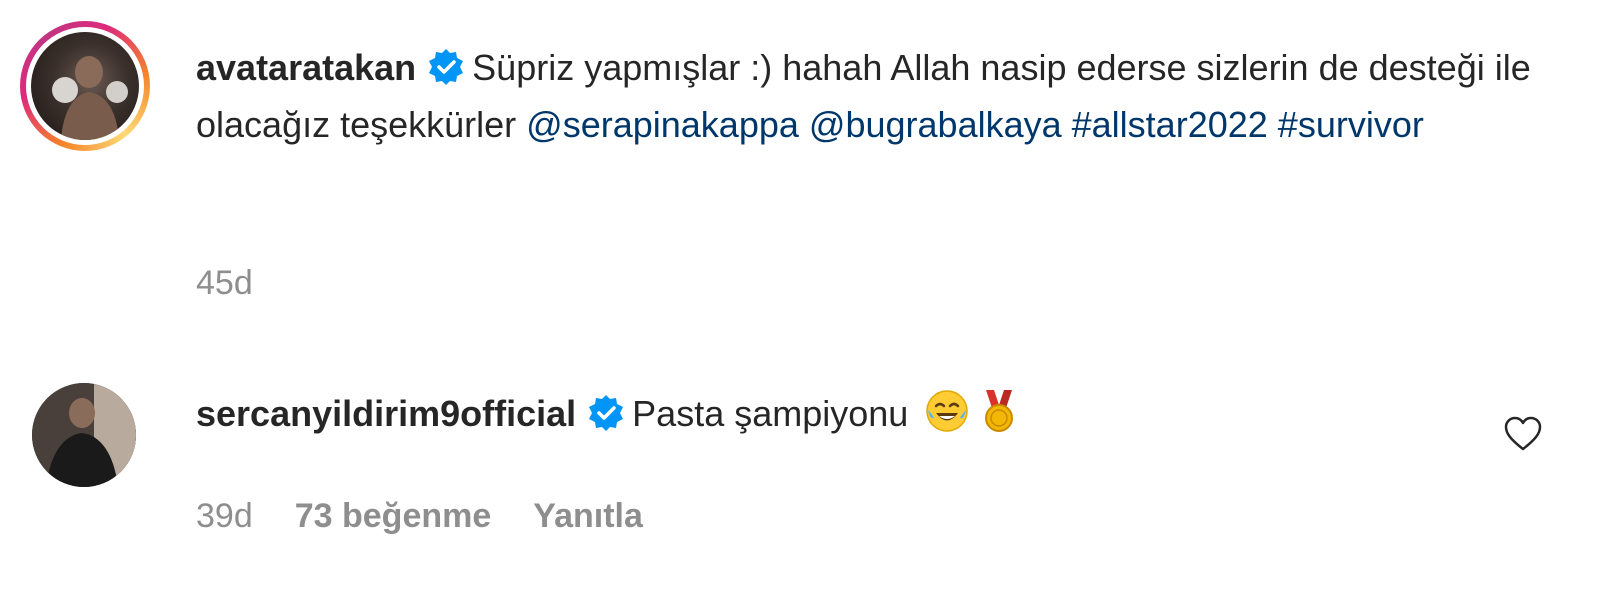  I want to click on reply-meta: 39d 73 beğenme Yanıtla, so click(419, 516).